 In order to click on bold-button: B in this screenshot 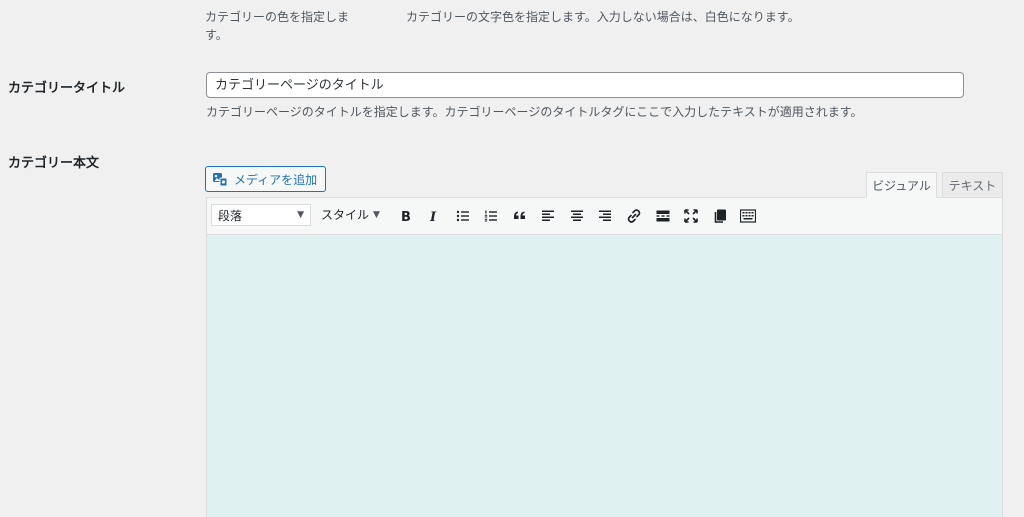, I will do `click(406, 216)`.